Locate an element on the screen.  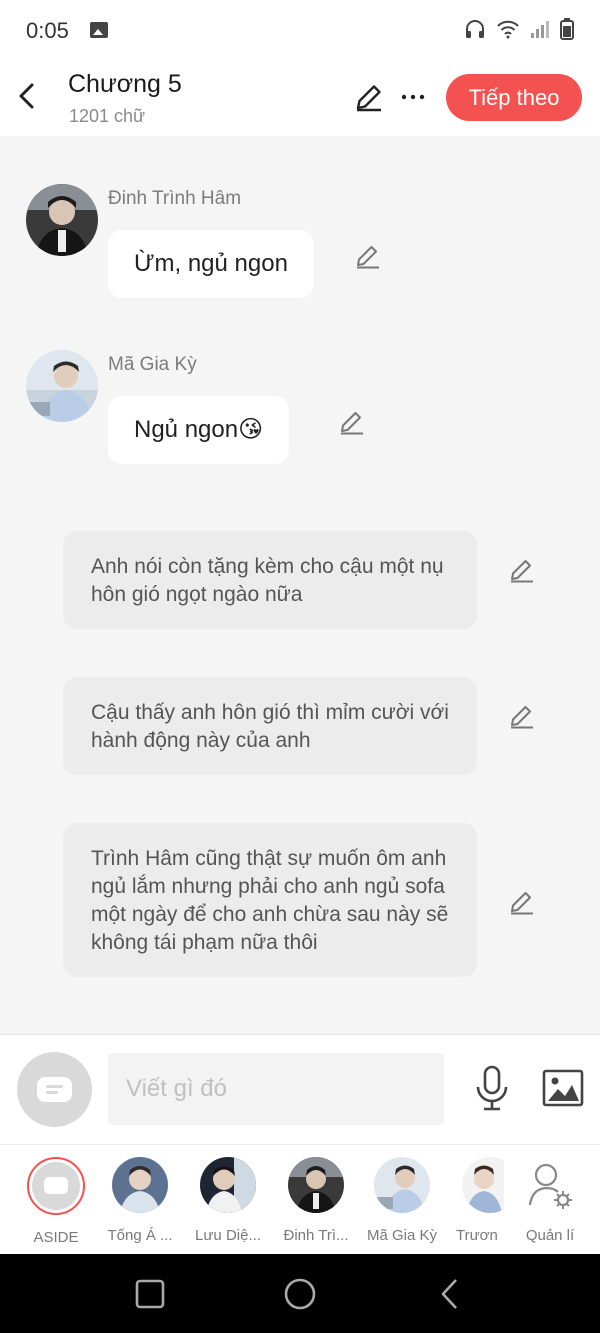
insert-image-button is located at coordinates (563, 1088).